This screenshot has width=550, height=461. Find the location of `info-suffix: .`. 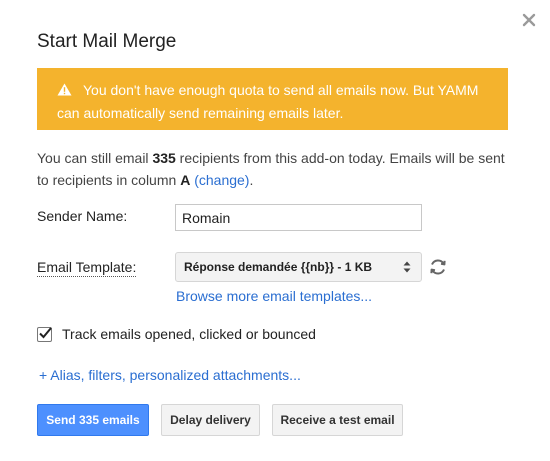

info-suffix: . is located at coordinates (251, 180).